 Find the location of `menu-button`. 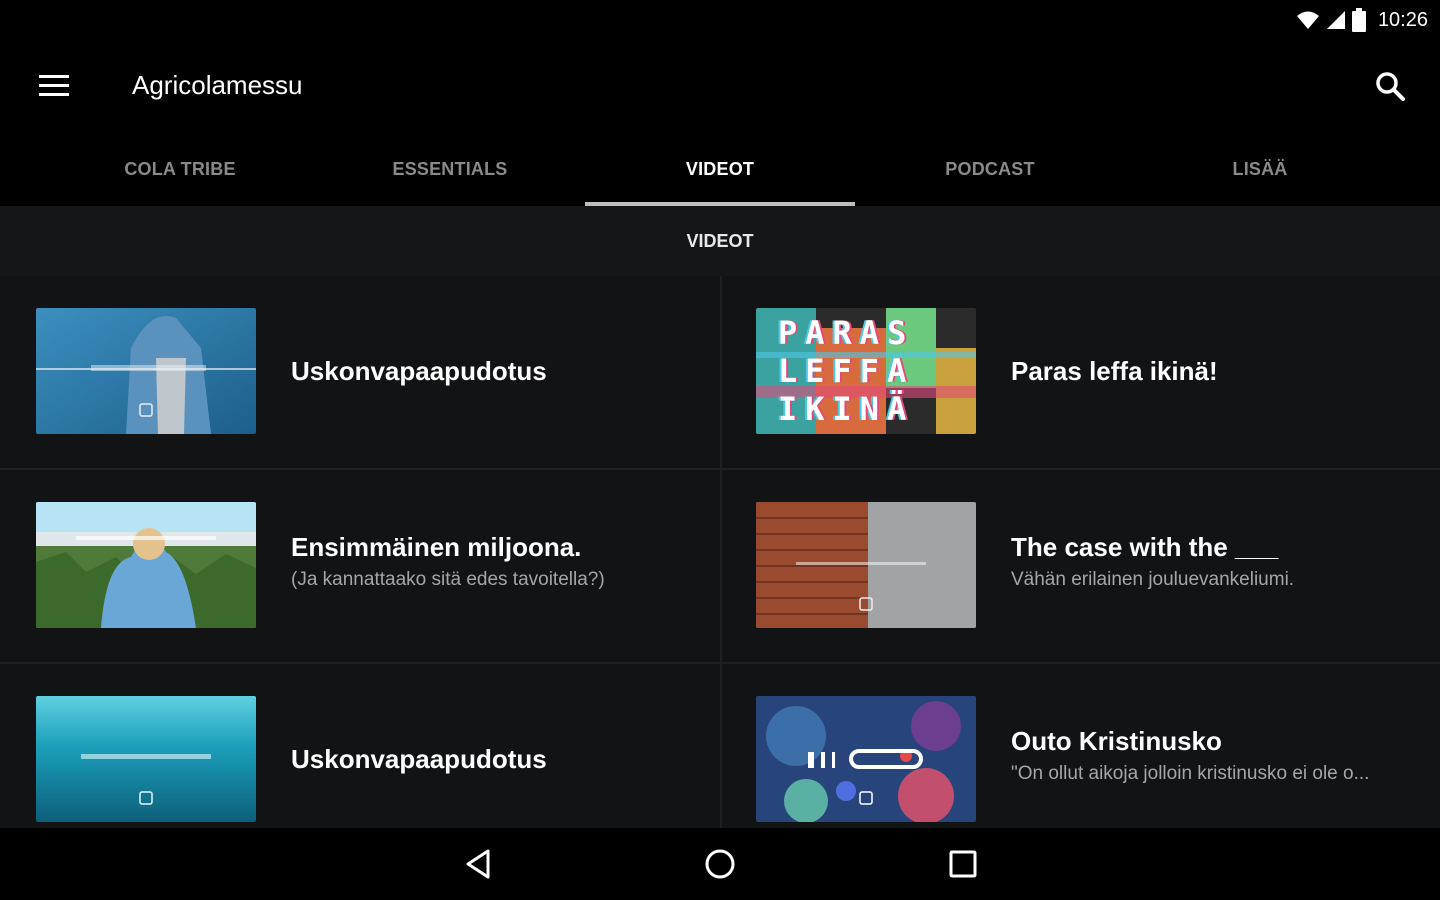

menu-button is located at coordinates (54, 86).